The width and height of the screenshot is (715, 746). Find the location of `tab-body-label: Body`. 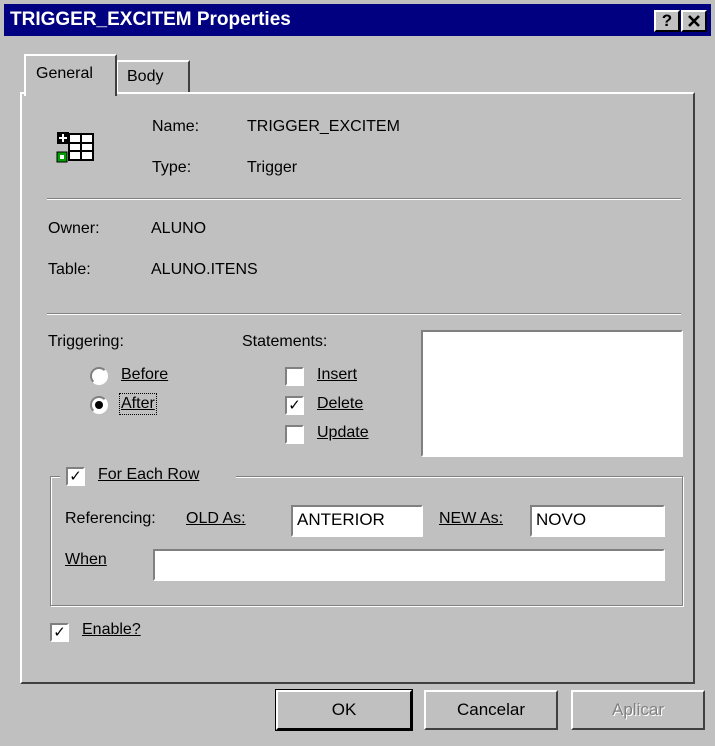

tab-body-label: Body is located at coordinates (145, 76).